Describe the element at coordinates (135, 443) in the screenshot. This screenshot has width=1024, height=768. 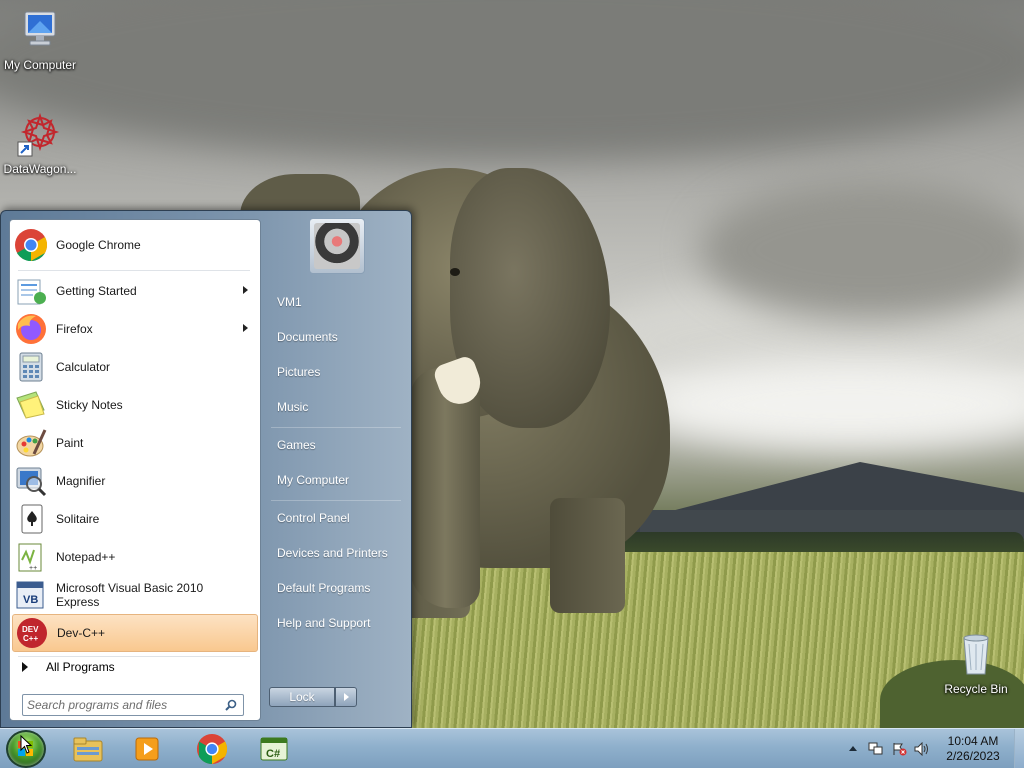
I see `start-item-paint: Paint` at that location.